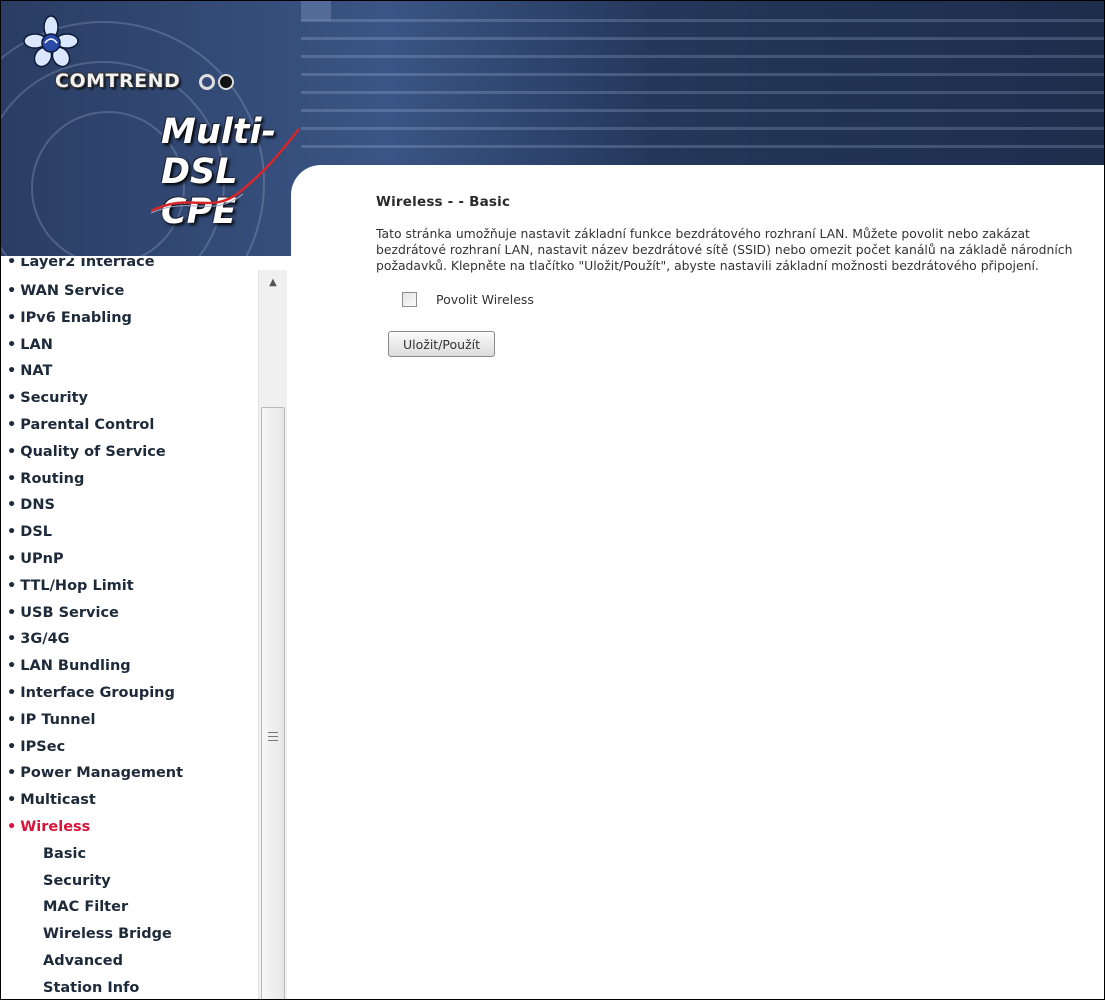 The image size is (1105, 1000). I want to click on sidebar-item-19: • Power Management, so click(132, 773).